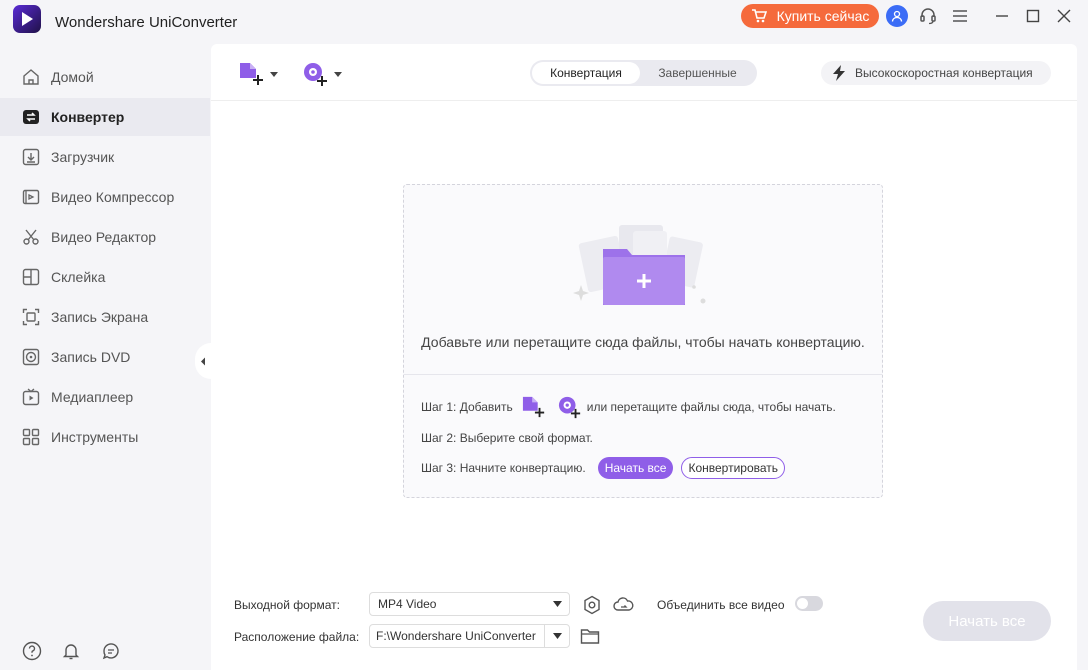 This screenshot has width=1088, height=670. Describe the element at coordinates (823, 16) in the screenshot. I see `buy-now-label: Купить сейчас` at that location.